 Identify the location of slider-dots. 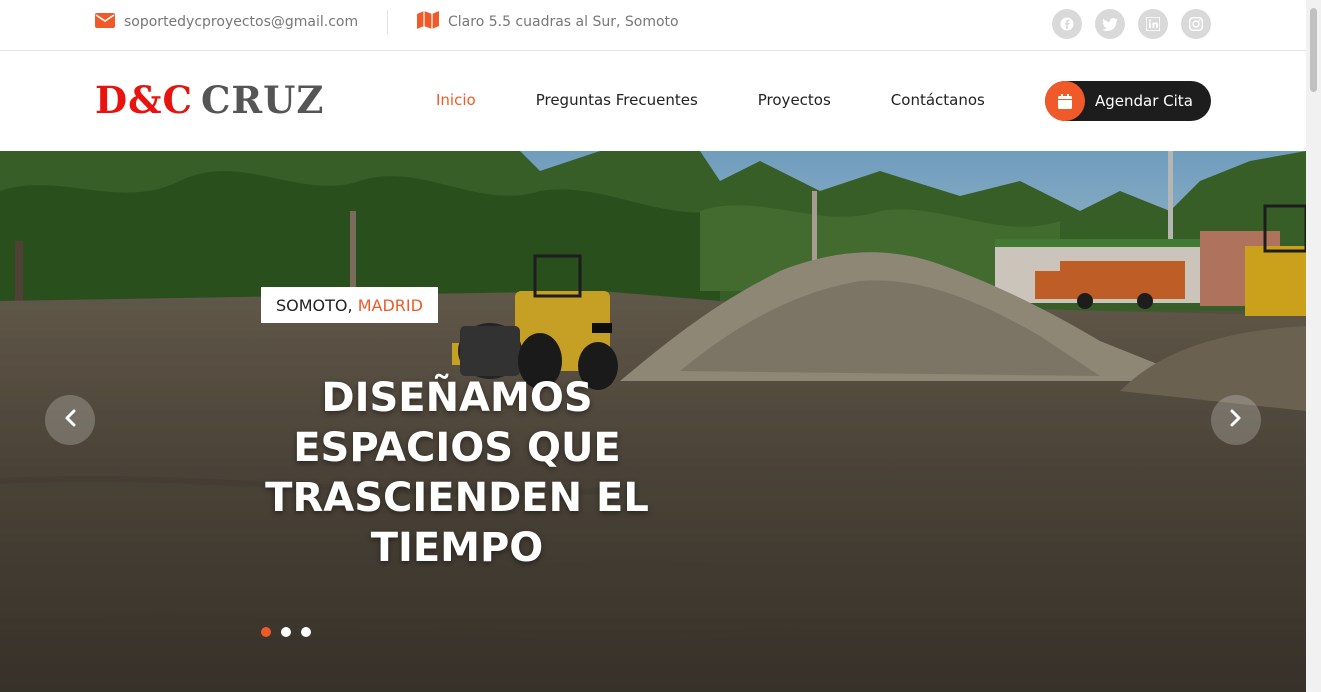
(286, 632).